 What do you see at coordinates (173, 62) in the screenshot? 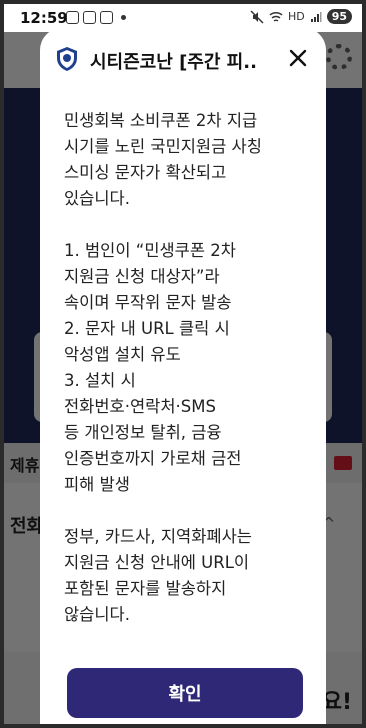
I see `dialog-title: 시티즌코난 [주간 피..` at bounding box center [173, 62].